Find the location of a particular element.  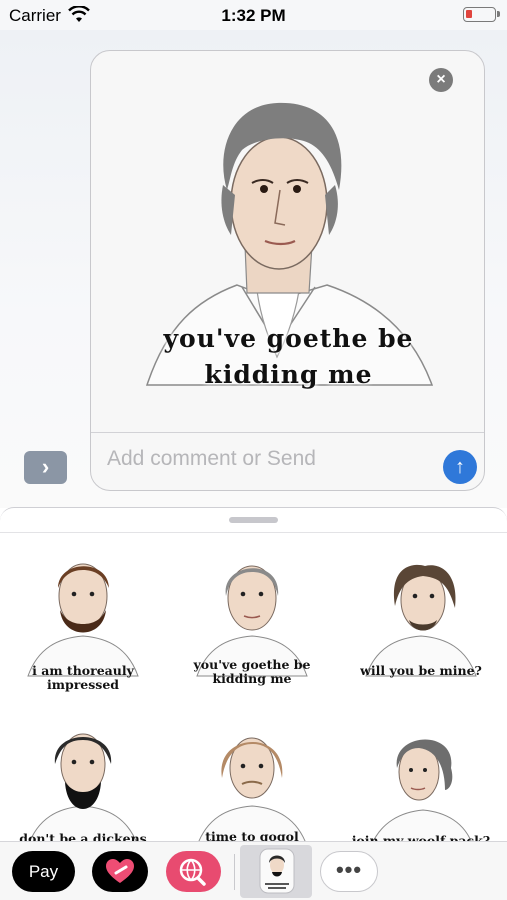

drawer-grabber is located at coordinates (253, 520).